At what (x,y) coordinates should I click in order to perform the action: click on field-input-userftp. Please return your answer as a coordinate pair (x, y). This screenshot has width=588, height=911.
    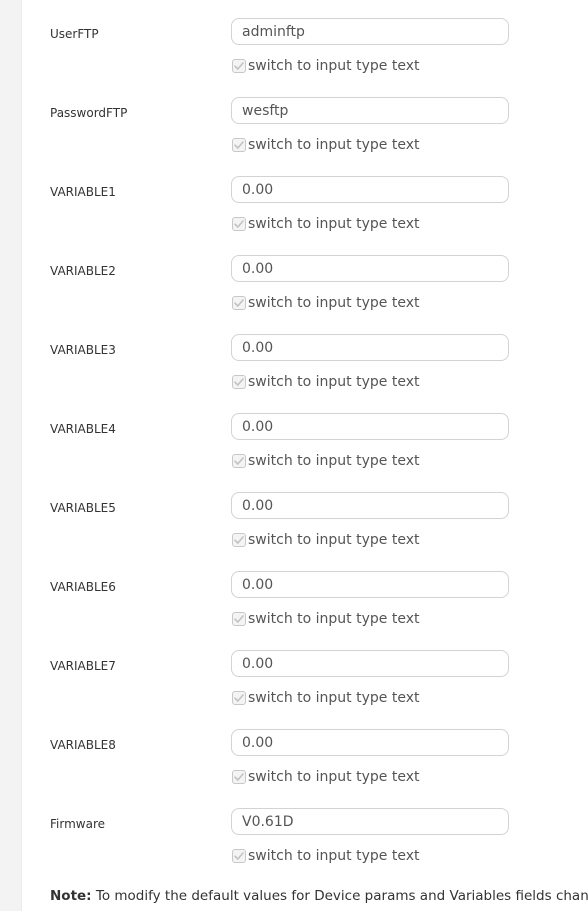
    Looking at the image, I should click on (370, 31).